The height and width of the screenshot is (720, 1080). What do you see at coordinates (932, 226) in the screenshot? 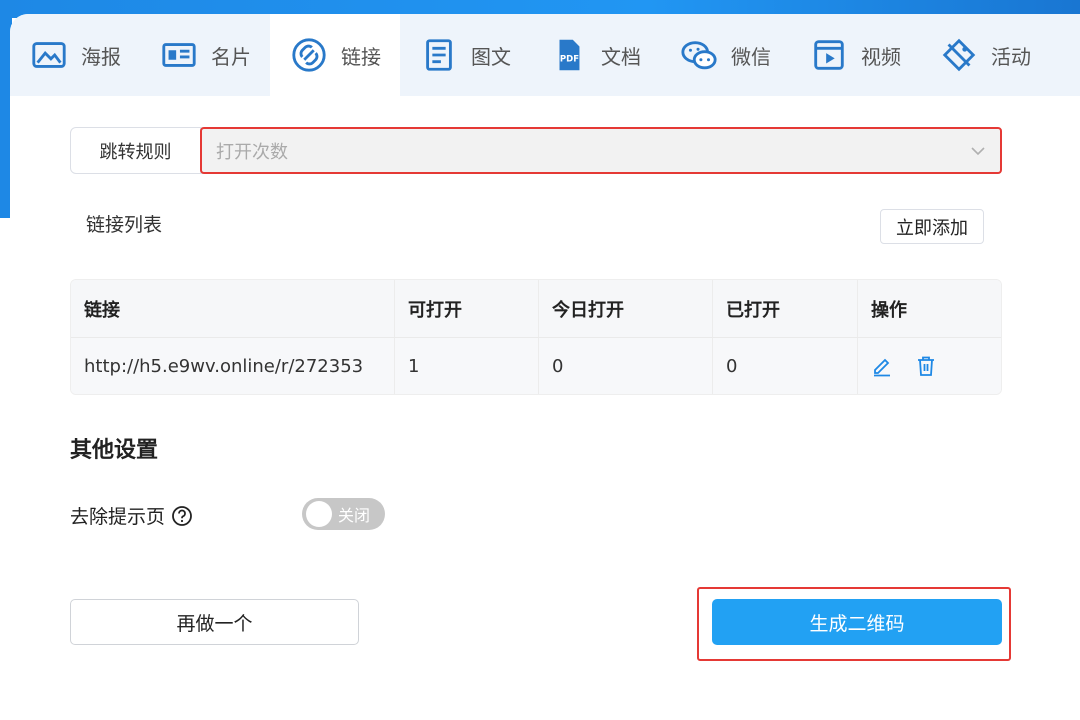
I see `add-now-button: 立即添加` at bounding box center [932, 226].